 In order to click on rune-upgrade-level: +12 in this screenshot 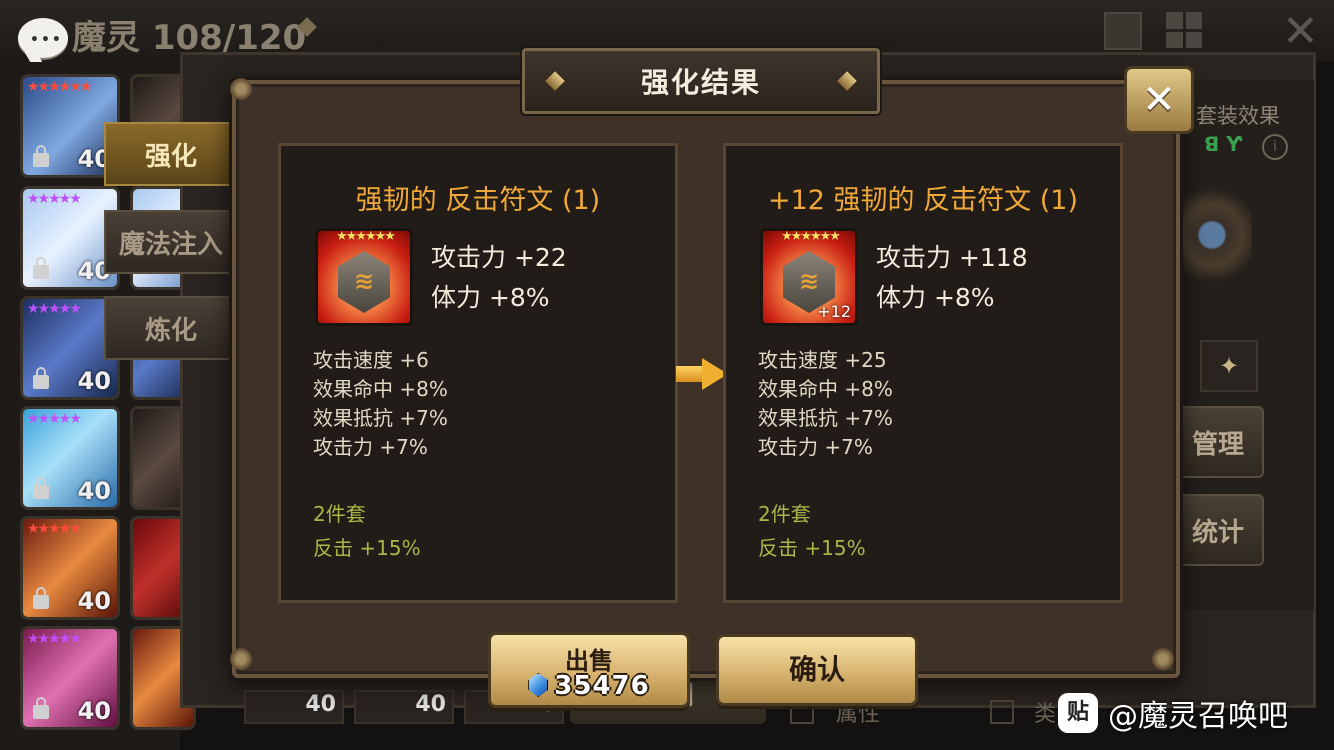, I will do `click(834, 311)`.